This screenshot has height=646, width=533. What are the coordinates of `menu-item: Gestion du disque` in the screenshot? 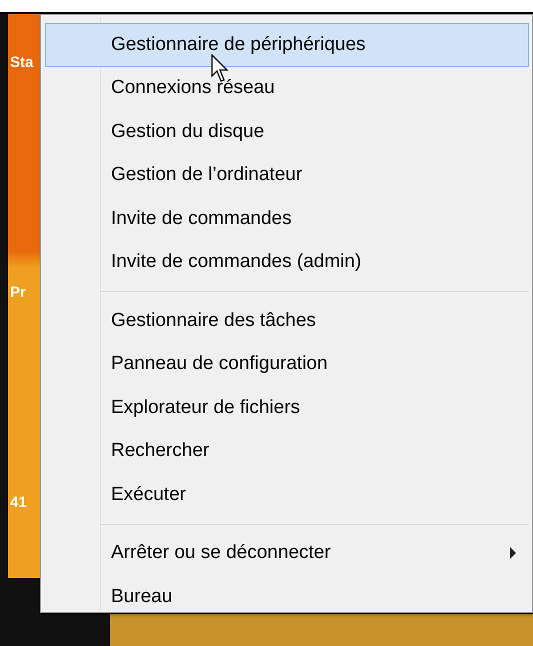 It's located at (287, 132).